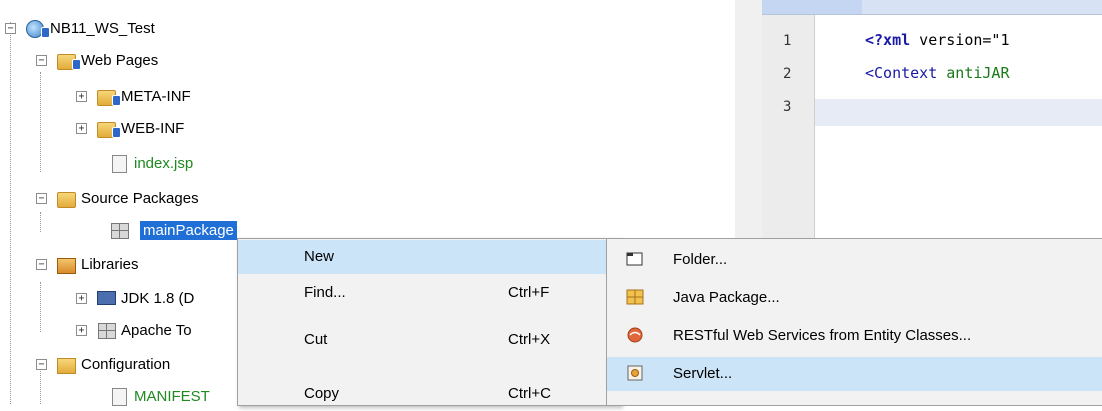  Describe the element at coordinates (635, 373) in the screenshot. I see `servlet-icon` at that location.